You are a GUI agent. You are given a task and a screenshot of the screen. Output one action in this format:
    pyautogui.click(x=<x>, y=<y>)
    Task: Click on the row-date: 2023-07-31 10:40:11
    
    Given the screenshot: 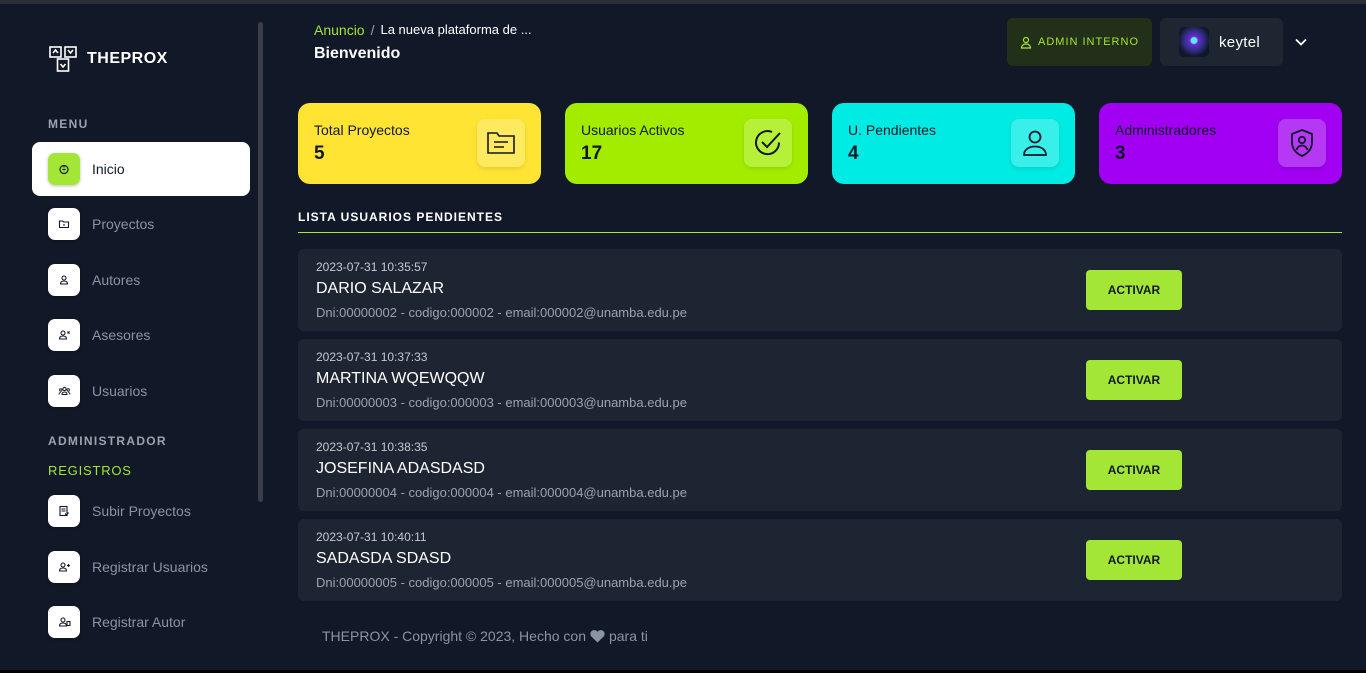 What is the action you would take?
    pyautogui.click(x=371, y=537)
    